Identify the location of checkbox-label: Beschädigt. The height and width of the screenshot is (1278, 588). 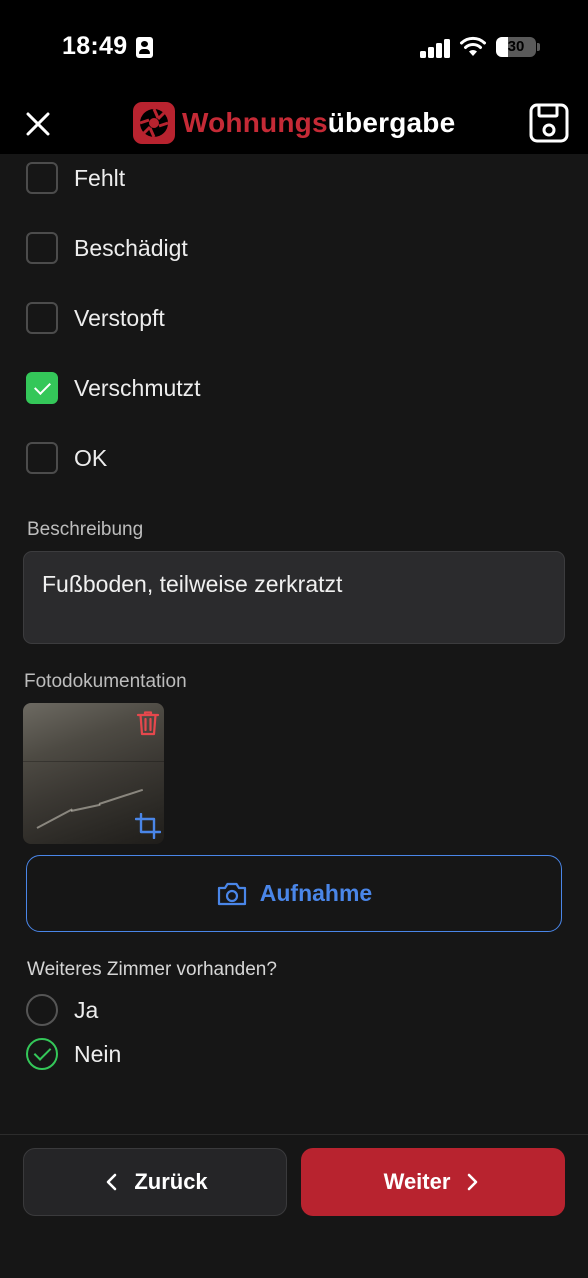
(131, 247).